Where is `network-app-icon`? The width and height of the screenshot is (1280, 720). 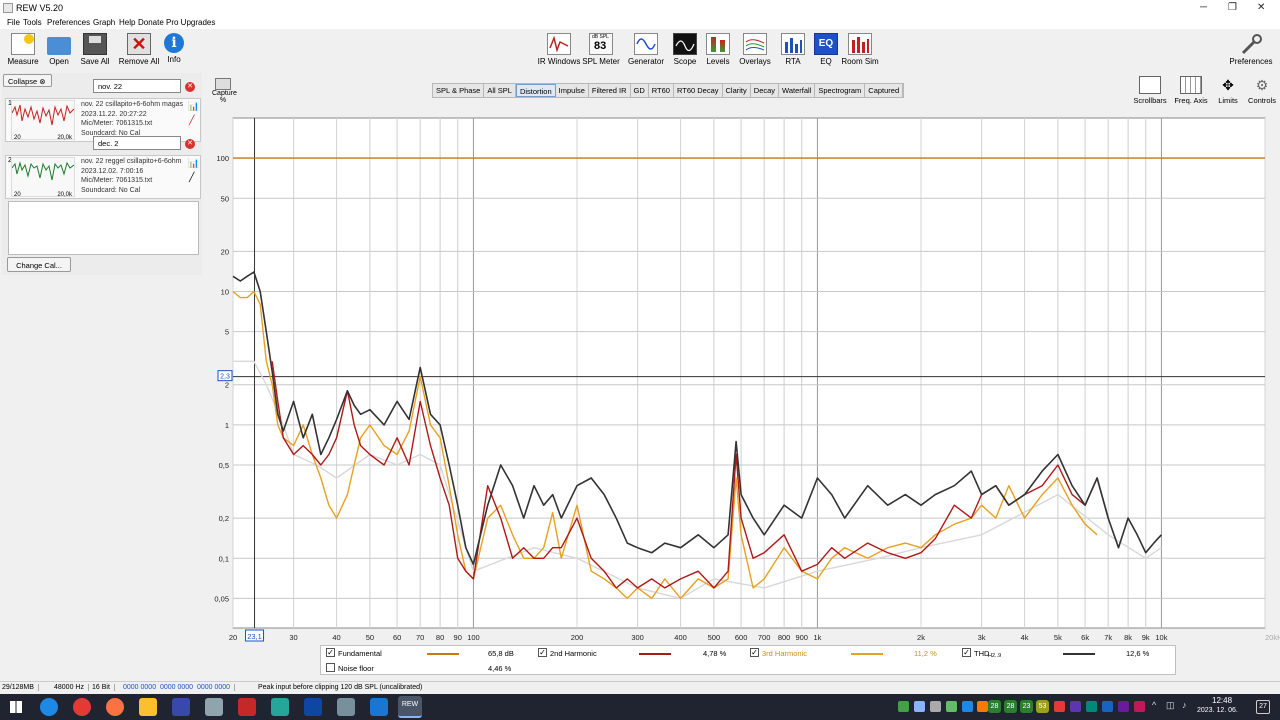 network-app-icon is located at coordinates (346, 707).